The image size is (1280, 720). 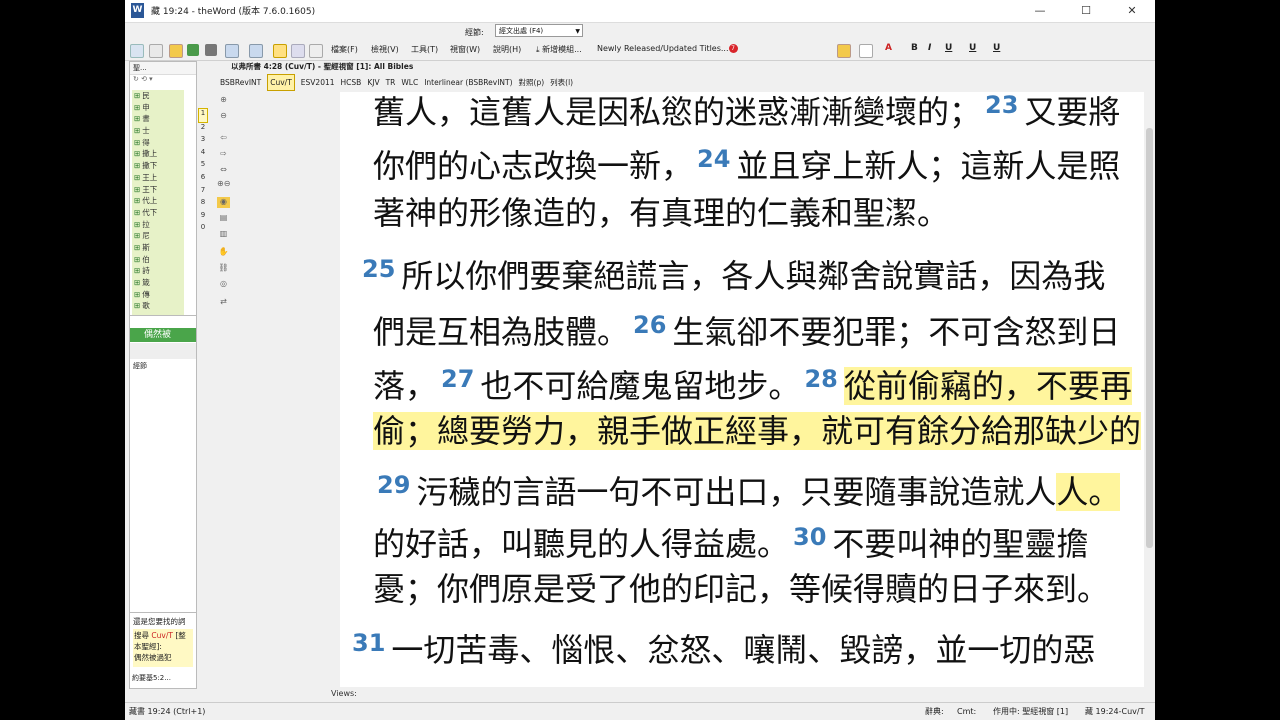 What do you see at coordinates (539, 30) in the screenshot?
I see `reference-combo: 經文出處 (F4) ▼` at bounding box center [539, 30].